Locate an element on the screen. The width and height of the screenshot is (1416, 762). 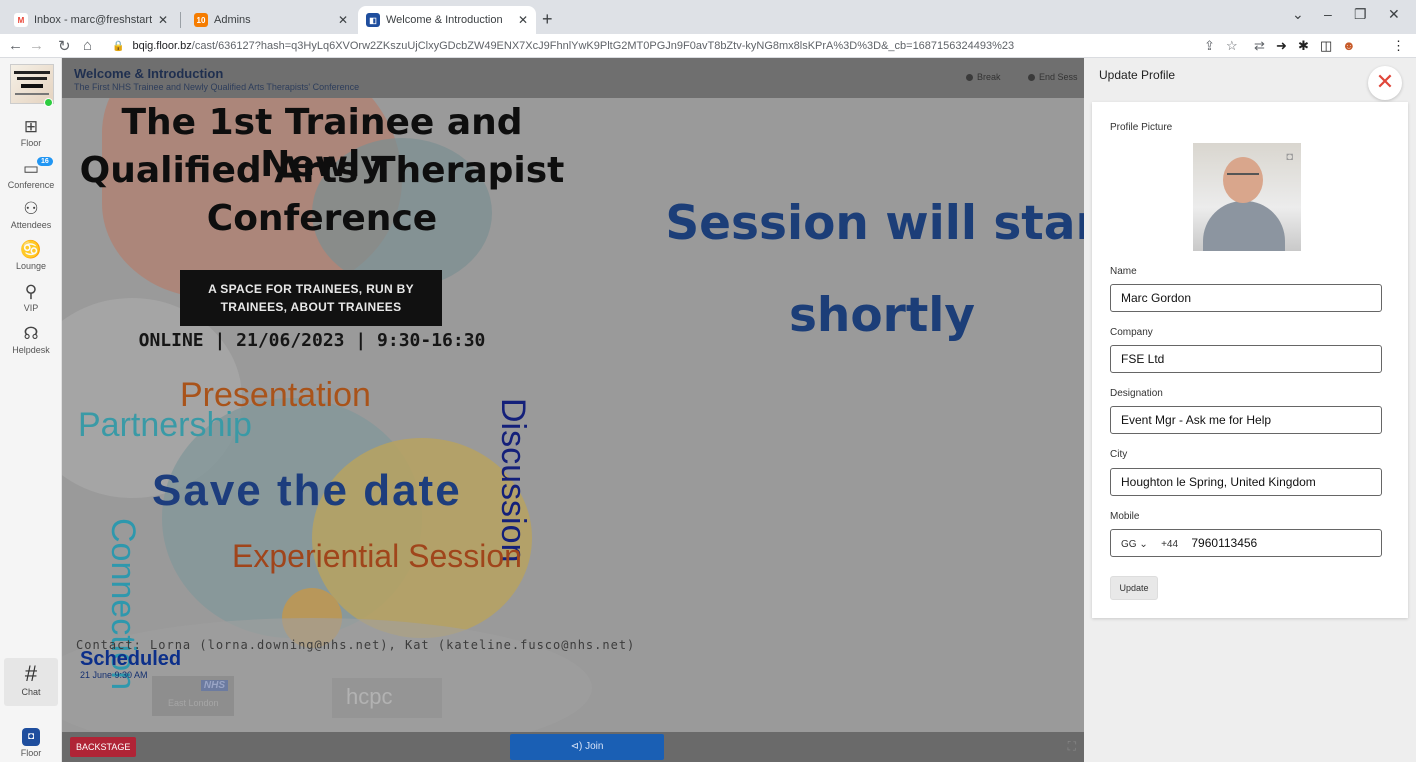
designation-field: Event Mgr - Ask me for Help is located at coordinates (1246, 420).